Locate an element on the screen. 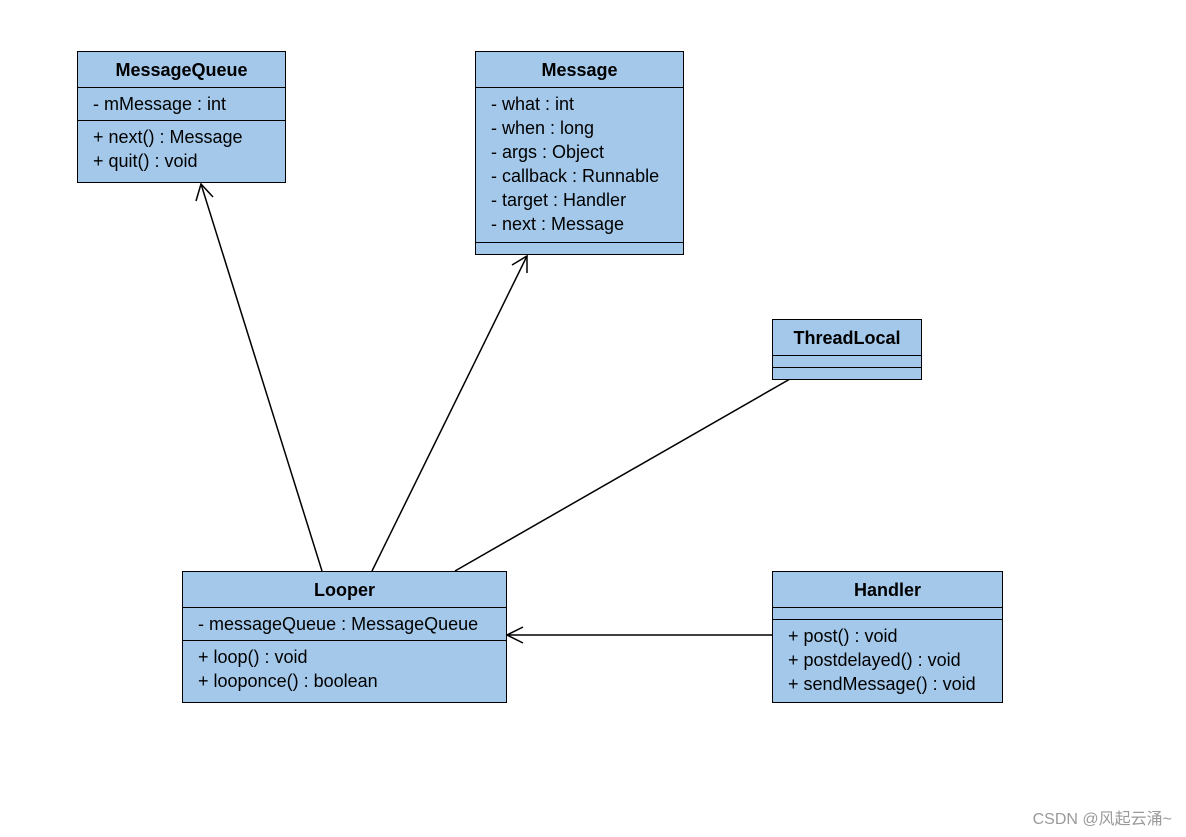 This screenshot has width=1186, height=837. method: + next() : Message is located at coordinates (168, 137).